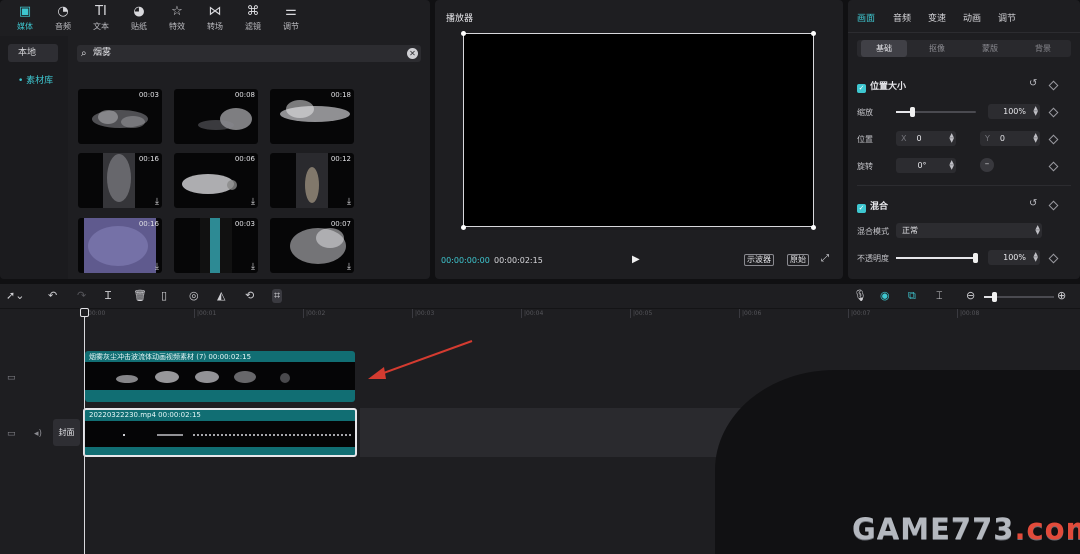  What do you see at coordinates (861, 208) in the screenshot?
I see `checkbox-blend: ✓` at bounding box center [861, 208].